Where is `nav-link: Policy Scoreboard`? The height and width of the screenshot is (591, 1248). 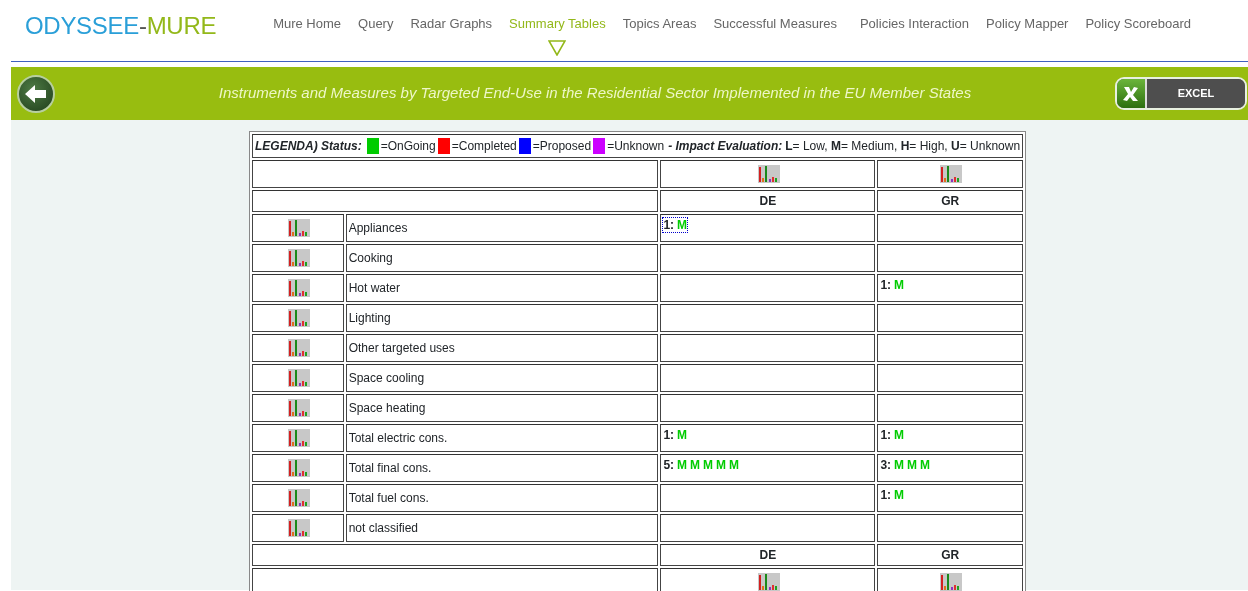
nav-link: Policy Scoreboard is located at coordinates (1138, 24).